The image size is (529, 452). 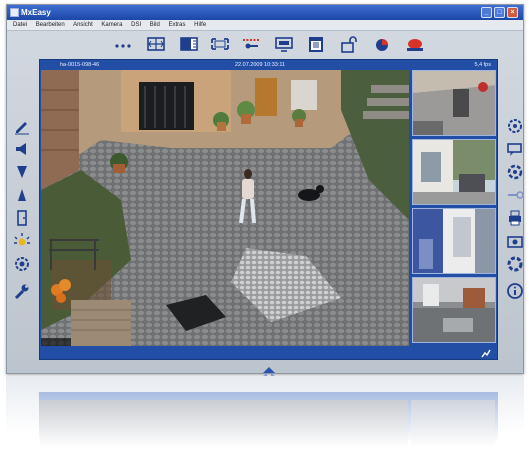 What do you see at coordinates (22, 218) in the screenshot?
I see `door-icon` at bounding box center [22, 218].